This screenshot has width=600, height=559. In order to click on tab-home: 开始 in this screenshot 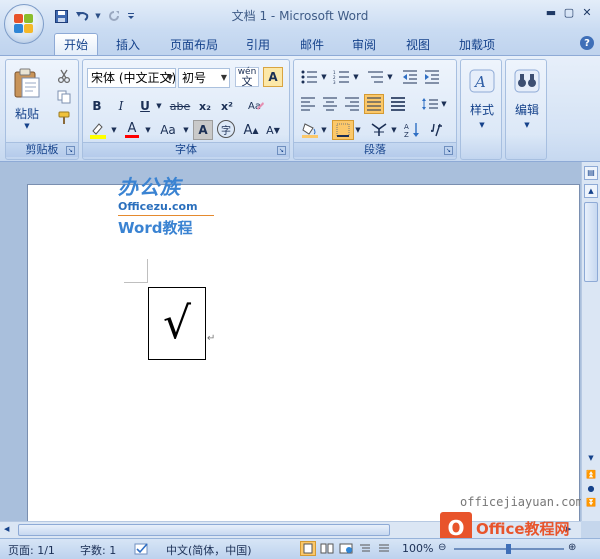, I will do `click(76, 44)`.